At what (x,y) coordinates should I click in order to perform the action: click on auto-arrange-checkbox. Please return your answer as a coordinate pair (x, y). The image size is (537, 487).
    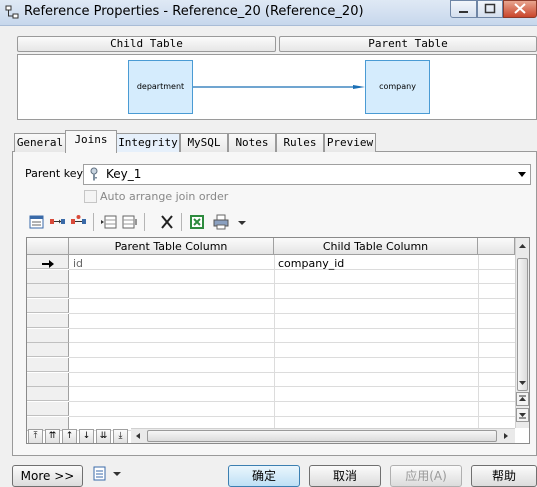
    Looking at the image, I should click on (90, 196).